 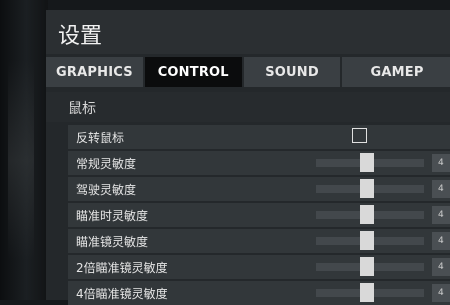 What do you see at coordinates (94, 72) in the screenshot?
I see `tab-graphics: GRAPHICS` at bounding box center [94, 72].